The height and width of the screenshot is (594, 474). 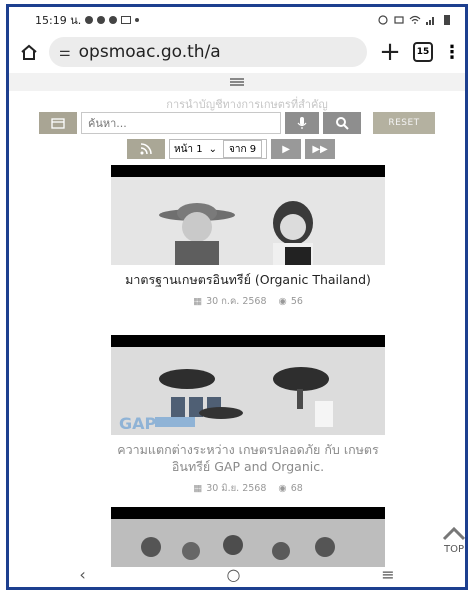 What do you see at coordinates (138, 423) in the screenshot?
I see `gap-logo-text: GAP` at bounding box center [138, 423].